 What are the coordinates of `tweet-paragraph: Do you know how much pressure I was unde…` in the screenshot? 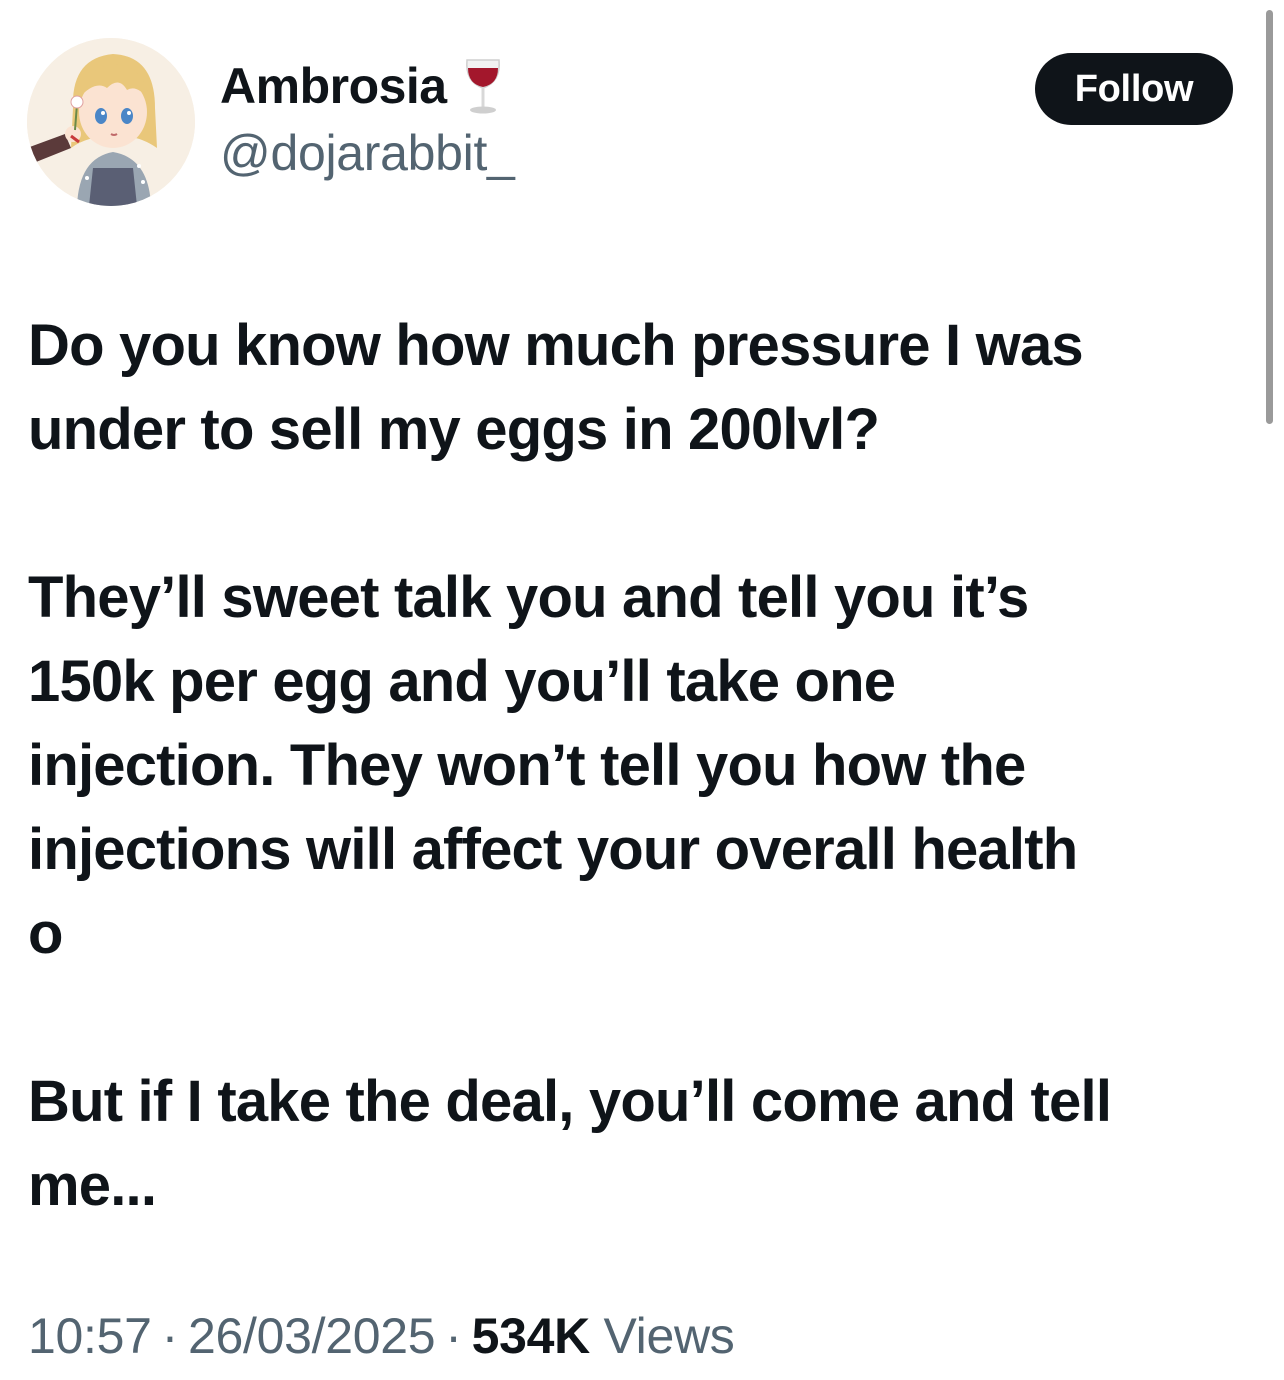 It's located at (648, 388).